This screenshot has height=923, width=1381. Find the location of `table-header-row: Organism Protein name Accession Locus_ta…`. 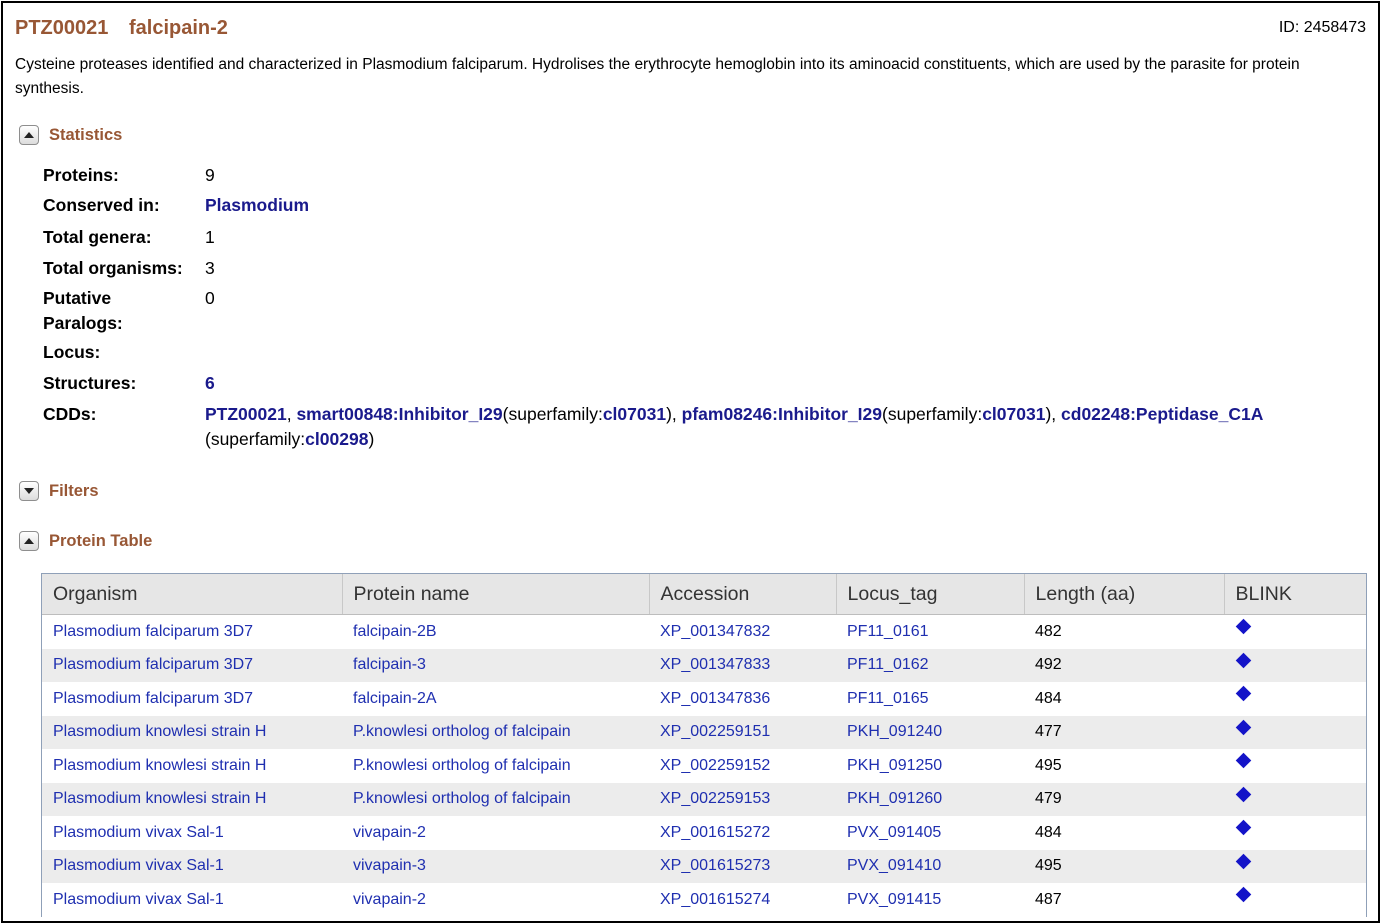

table-header-row: Organism Protein name Accession Locus_ta… is located at coordinates (704, 594).